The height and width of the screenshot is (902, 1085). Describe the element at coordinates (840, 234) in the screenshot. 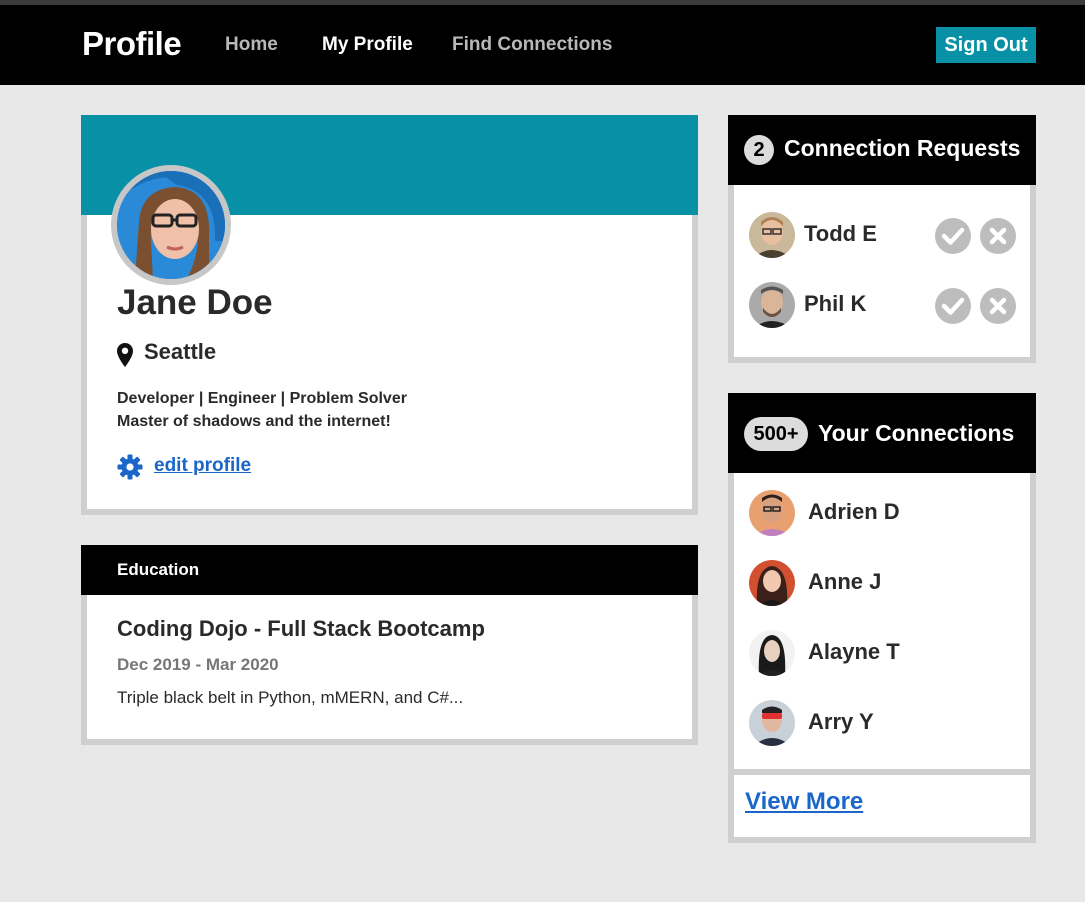

I see `request-name-todd: Todd E` at that location.